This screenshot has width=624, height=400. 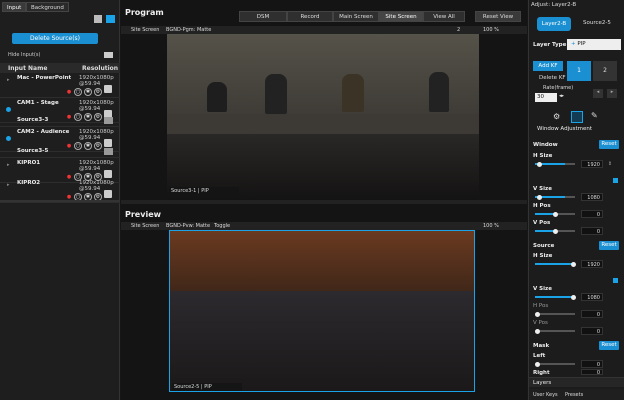 What do you see at coordinates (545, 395) in the screenshot?
I see `tab-user-keys: User Keys` at bounding box center [545, 395].